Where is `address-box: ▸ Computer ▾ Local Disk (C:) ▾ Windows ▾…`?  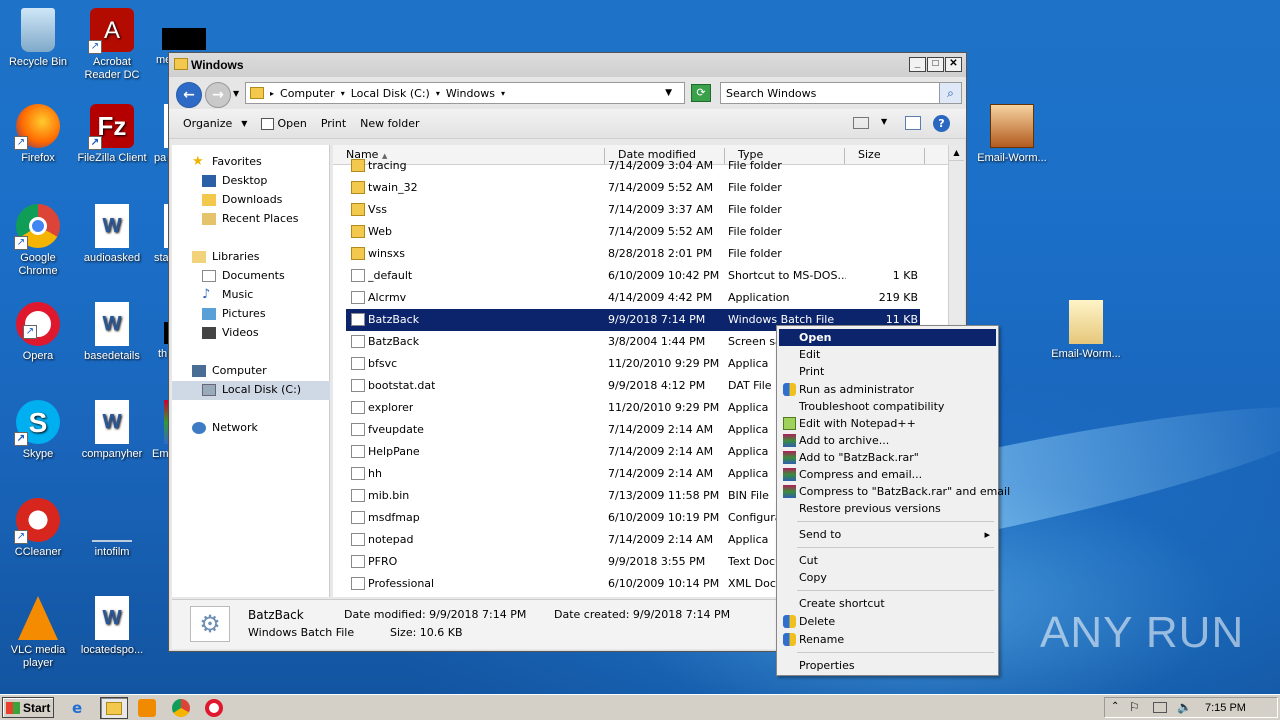 address-box: ▸ Computer ▾ Local Disk (C:) ▾ Windows ▾… is located at coordinates (465, 93).